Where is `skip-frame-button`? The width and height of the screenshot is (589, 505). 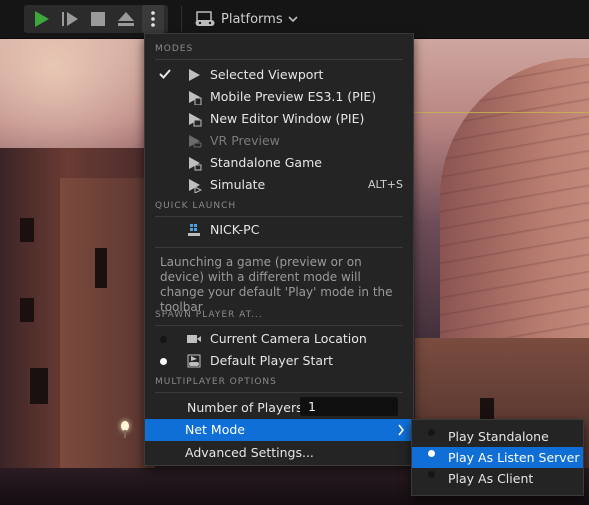 skip-frame-button is located at coordinates (70, 19).